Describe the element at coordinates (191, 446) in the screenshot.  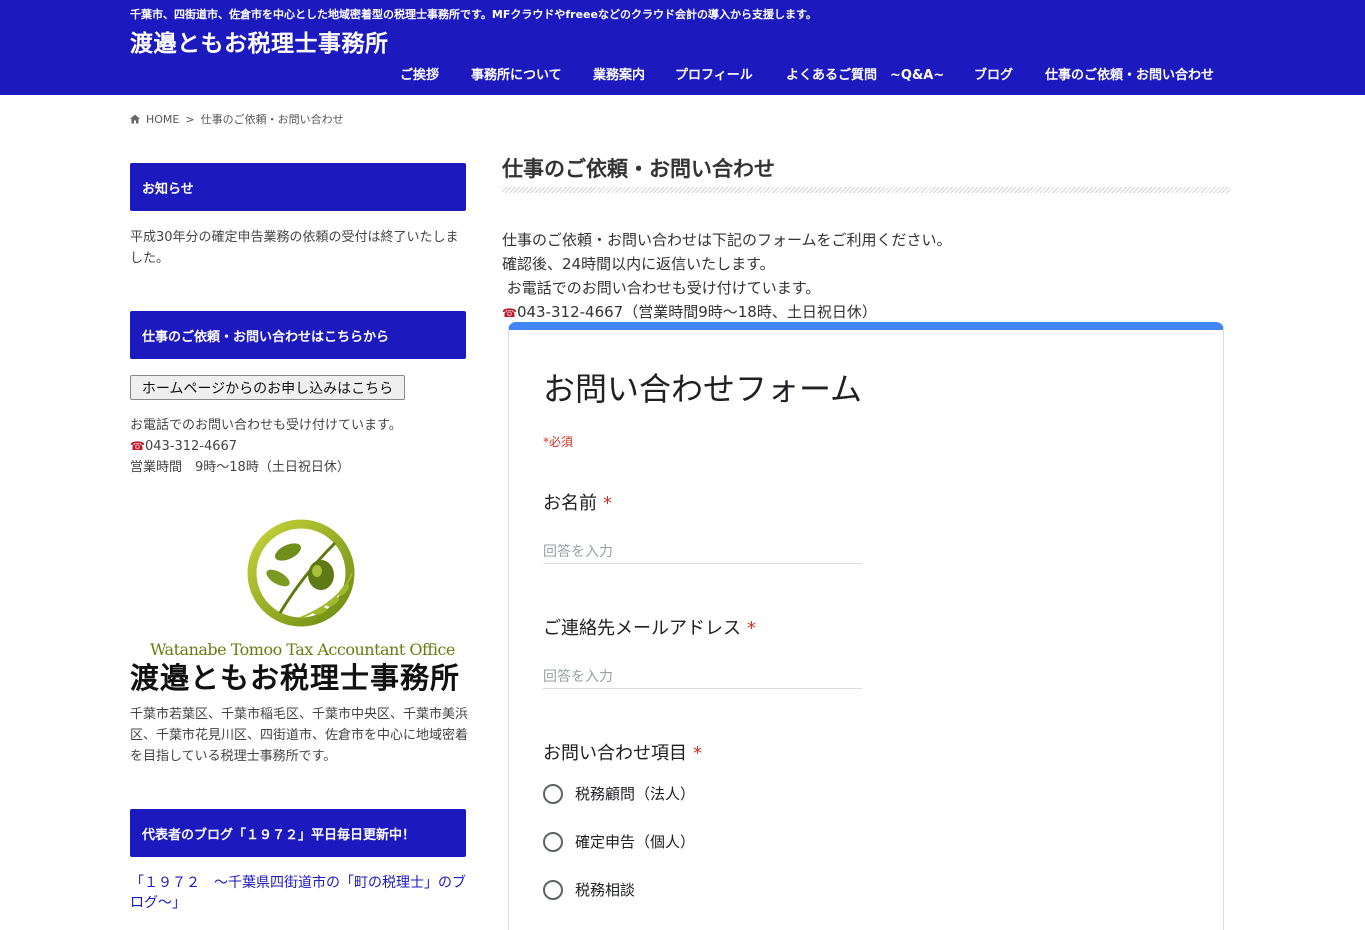
I see `sidebar-phone: 043-312-4667` at that location.